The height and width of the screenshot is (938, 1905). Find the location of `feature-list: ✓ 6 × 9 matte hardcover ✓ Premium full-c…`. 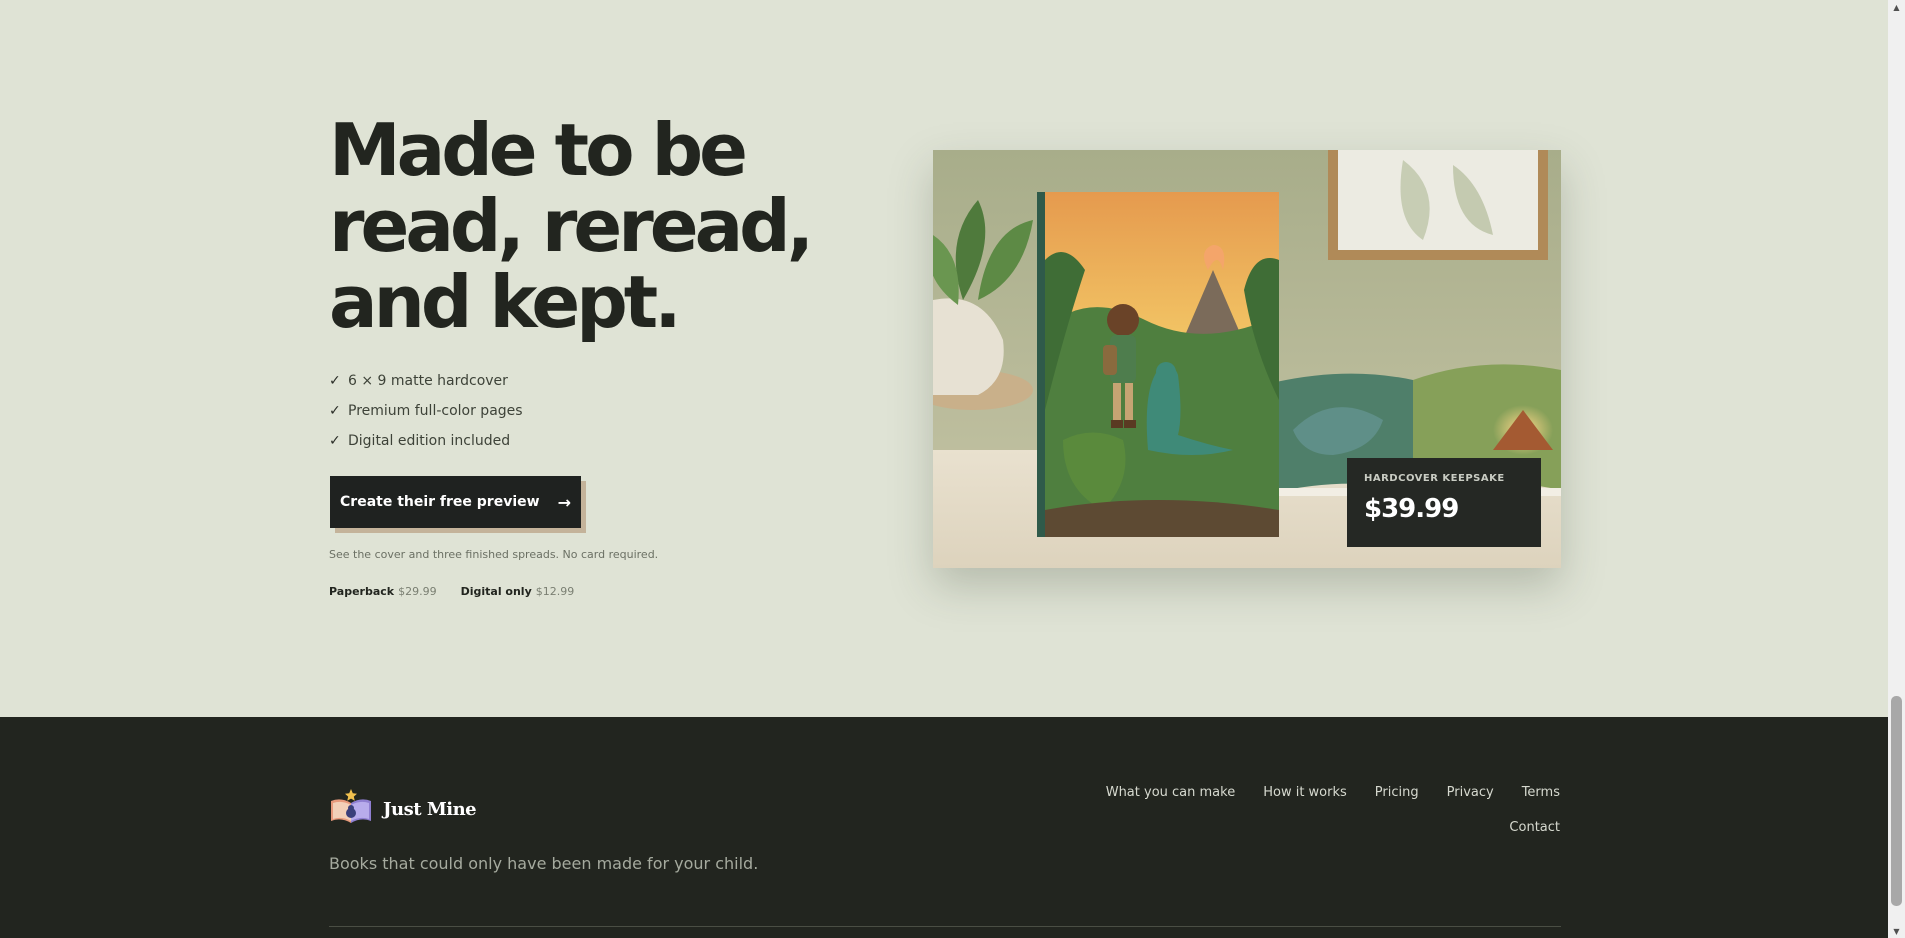

feature-list: ✓ 6 × 9 matte hardcover ✓ Premium full-c… is located at coordinates (426, 411).